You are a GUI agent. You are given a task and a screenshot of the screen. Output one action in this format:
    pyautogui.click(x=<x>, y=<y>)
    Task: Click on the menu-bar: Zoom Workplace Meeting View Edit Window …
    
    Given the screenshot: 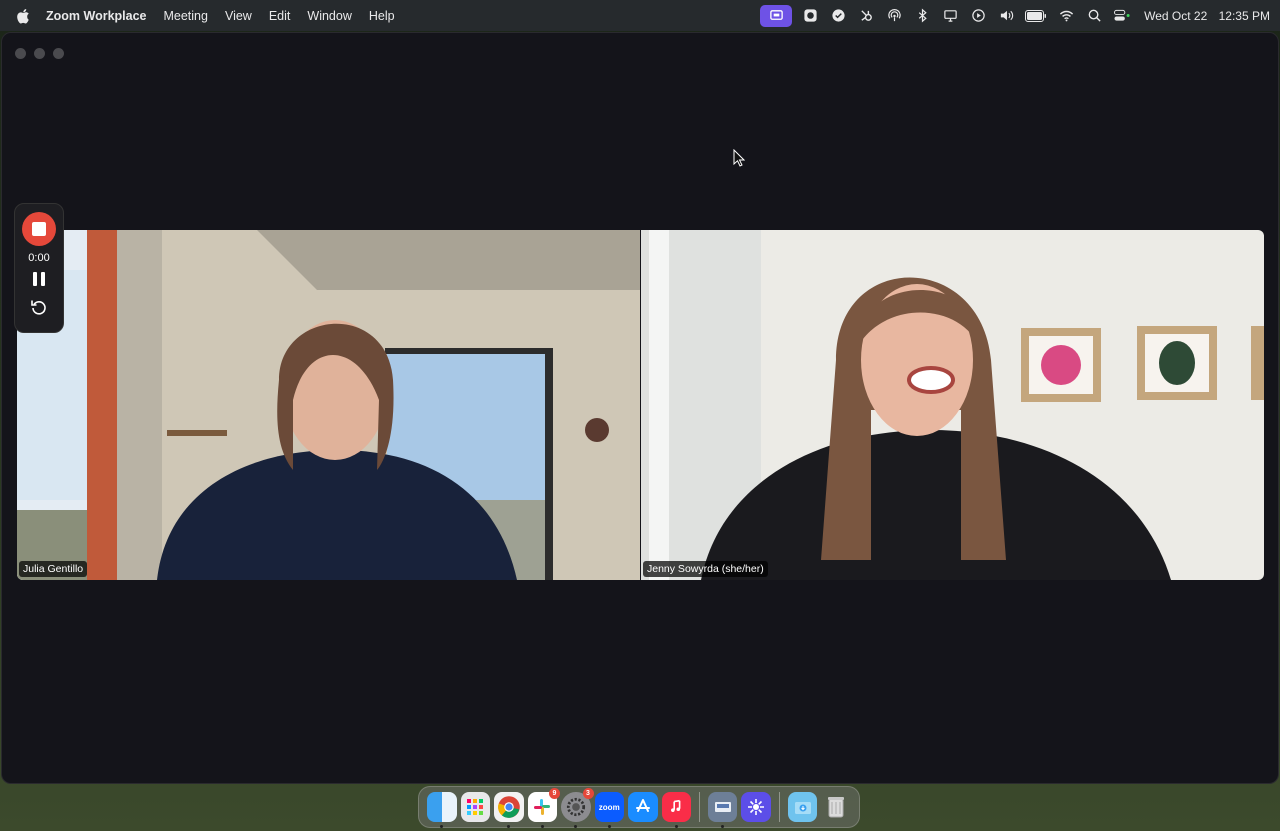 What is the action you would take?
    pyautogui.click(x=640, y=15)
    